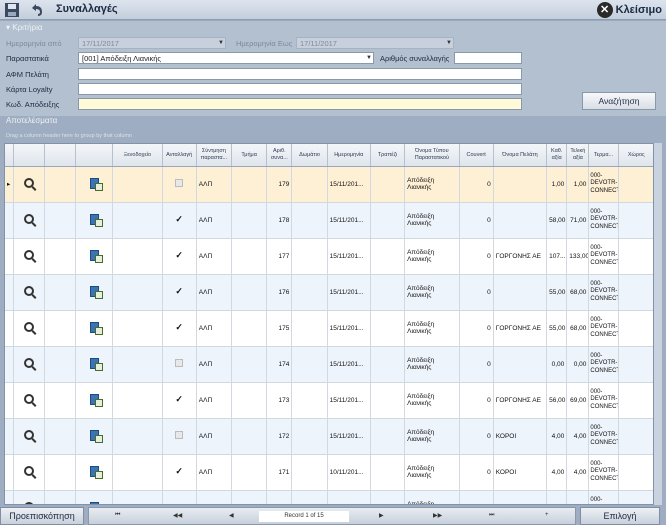  I want to click on number-cell: 179, so click(279, 184).